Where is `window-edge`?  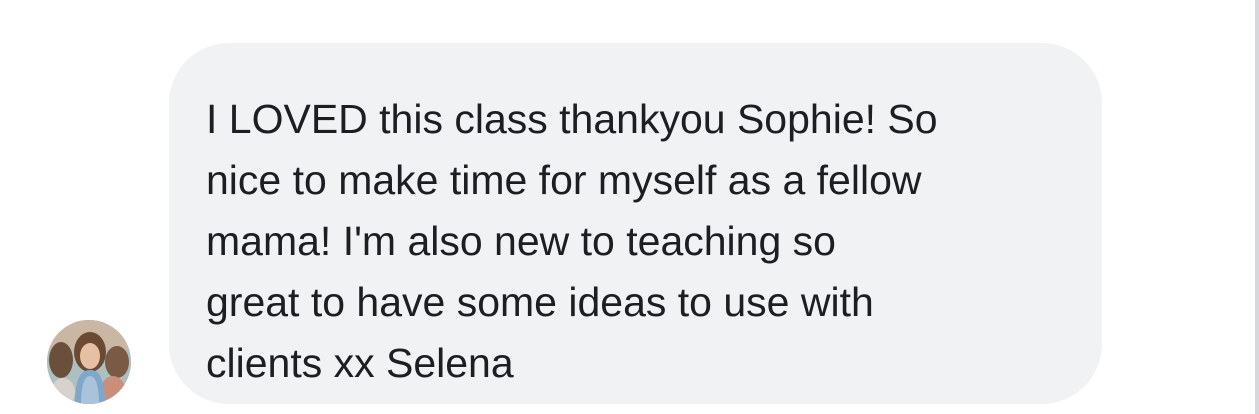
window-edge is located at coordinates (1257, 207).